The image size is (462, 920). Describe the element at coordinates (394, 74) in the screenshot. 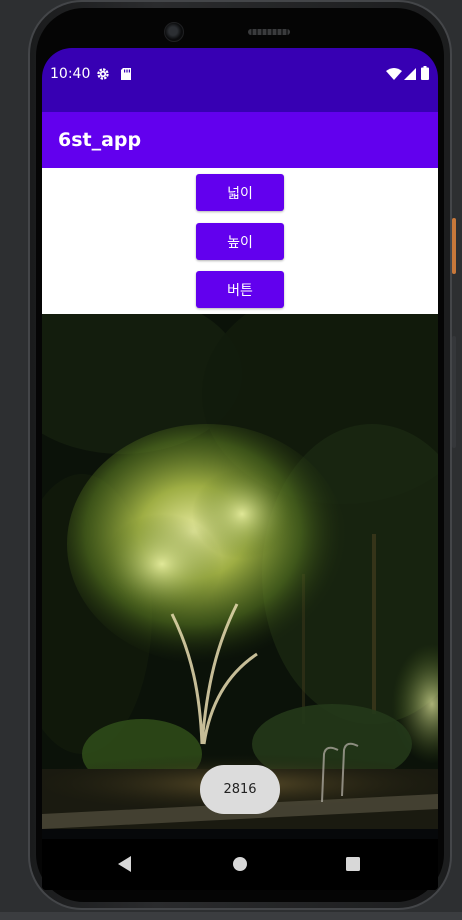

I see `wifi-icon` at that location.